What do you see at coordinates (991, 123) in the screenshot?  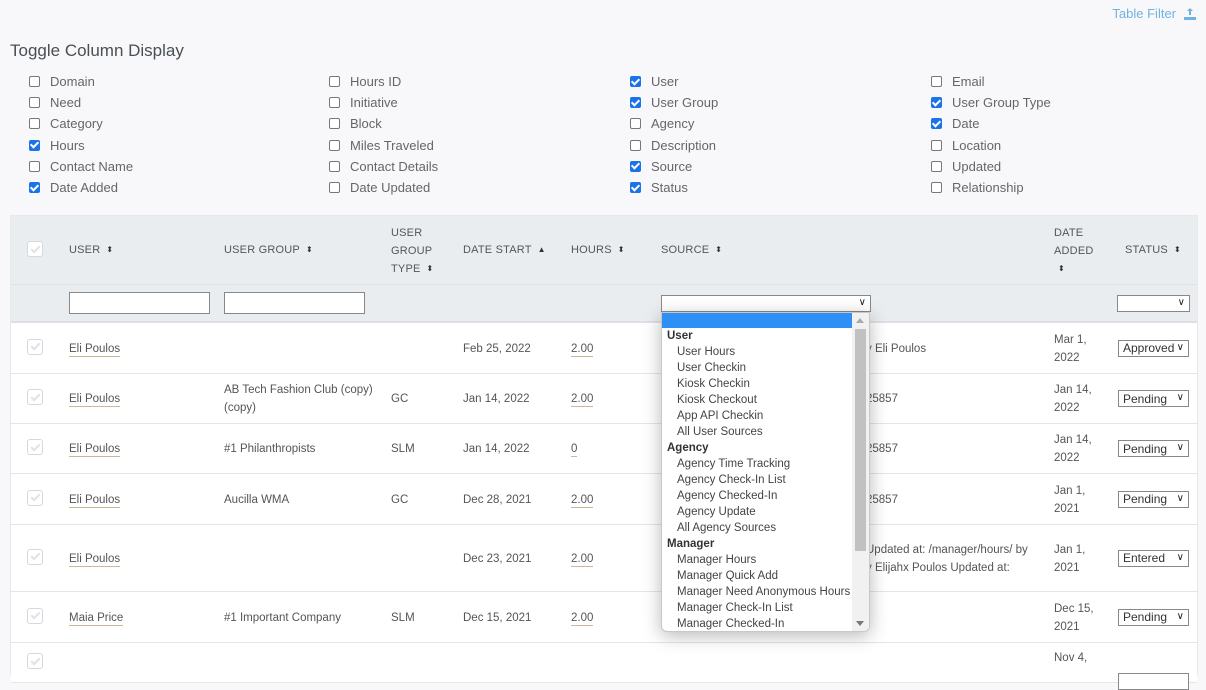 I see `toggle-date: Date` at bounding box center [991, 123].